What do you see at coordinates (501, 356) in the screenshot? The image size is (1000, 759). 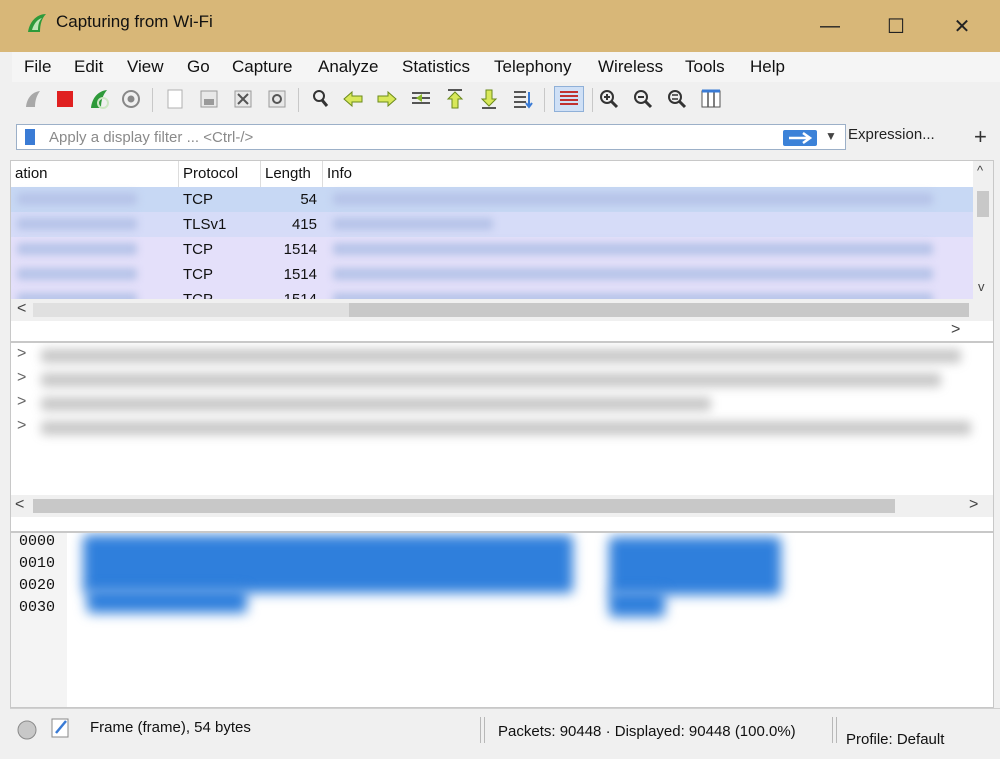 I see `detail-line-frame` at bounding box center [501, 356].